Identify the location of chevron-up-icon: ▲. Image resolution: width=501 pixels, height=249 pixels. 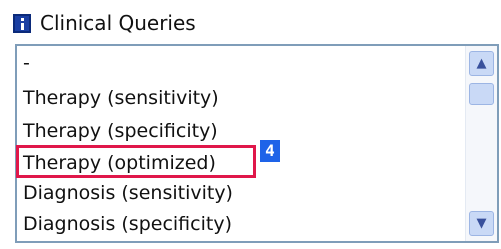
(481, 63).